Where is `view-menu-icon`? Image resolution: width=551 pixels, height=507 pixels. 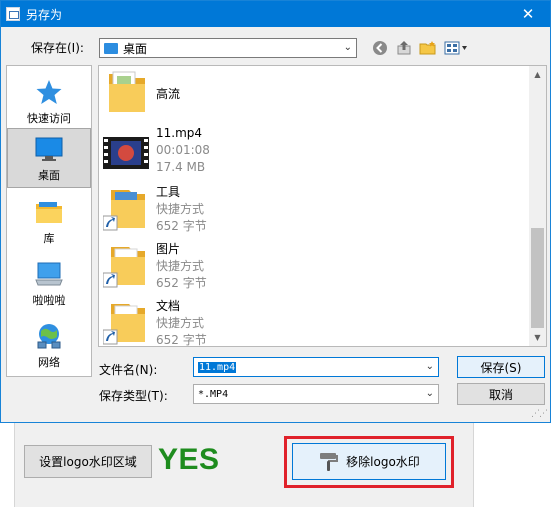 view-menu-icon is located at coordinates (455, 48).